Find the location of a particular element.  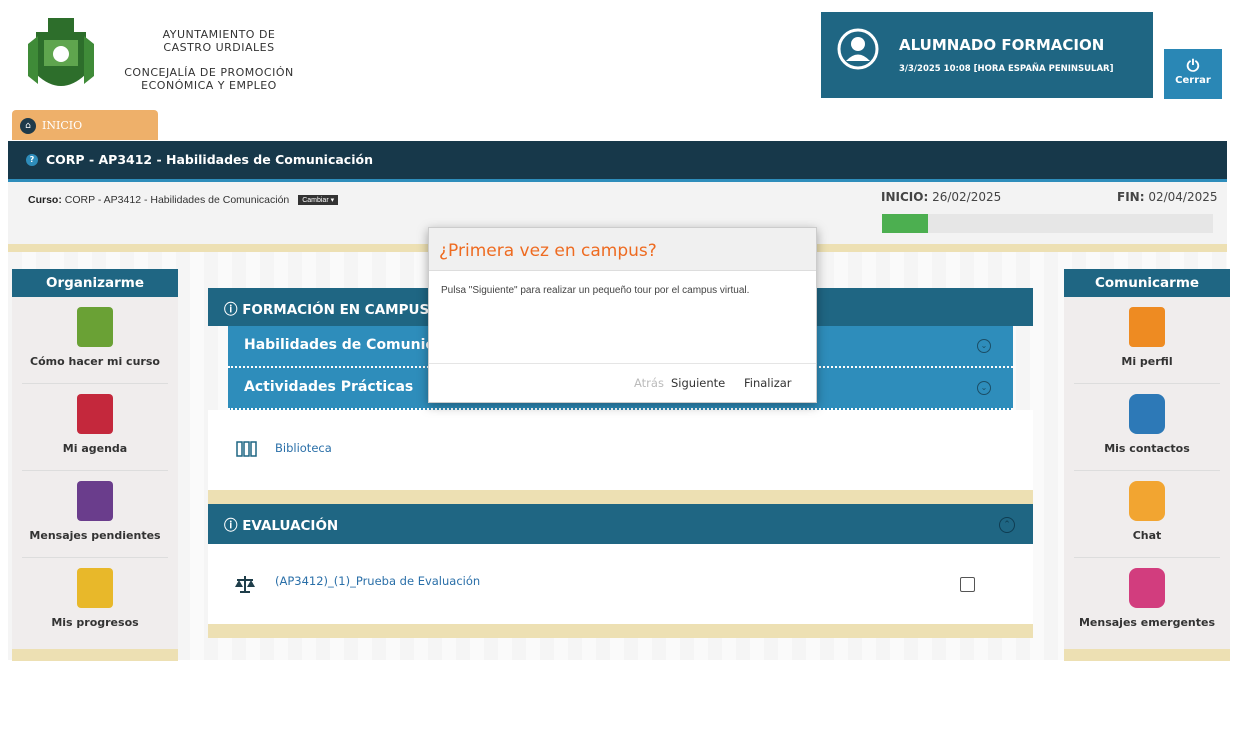

library-books-icon is located at coordinates (246, 449).